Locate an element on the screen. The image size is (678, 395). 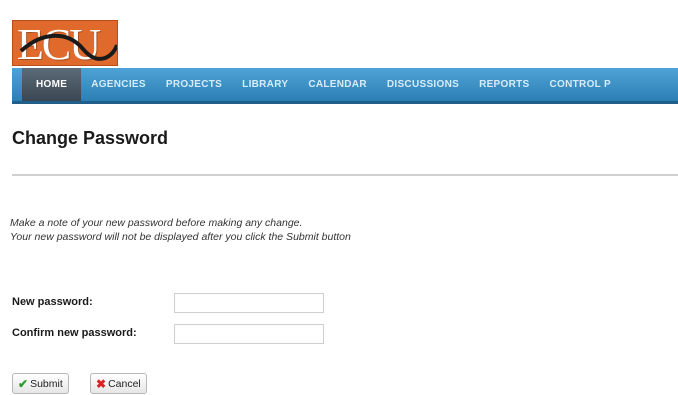
nav-item-calendar: CALENDAR is located at coordinates (337, 84).